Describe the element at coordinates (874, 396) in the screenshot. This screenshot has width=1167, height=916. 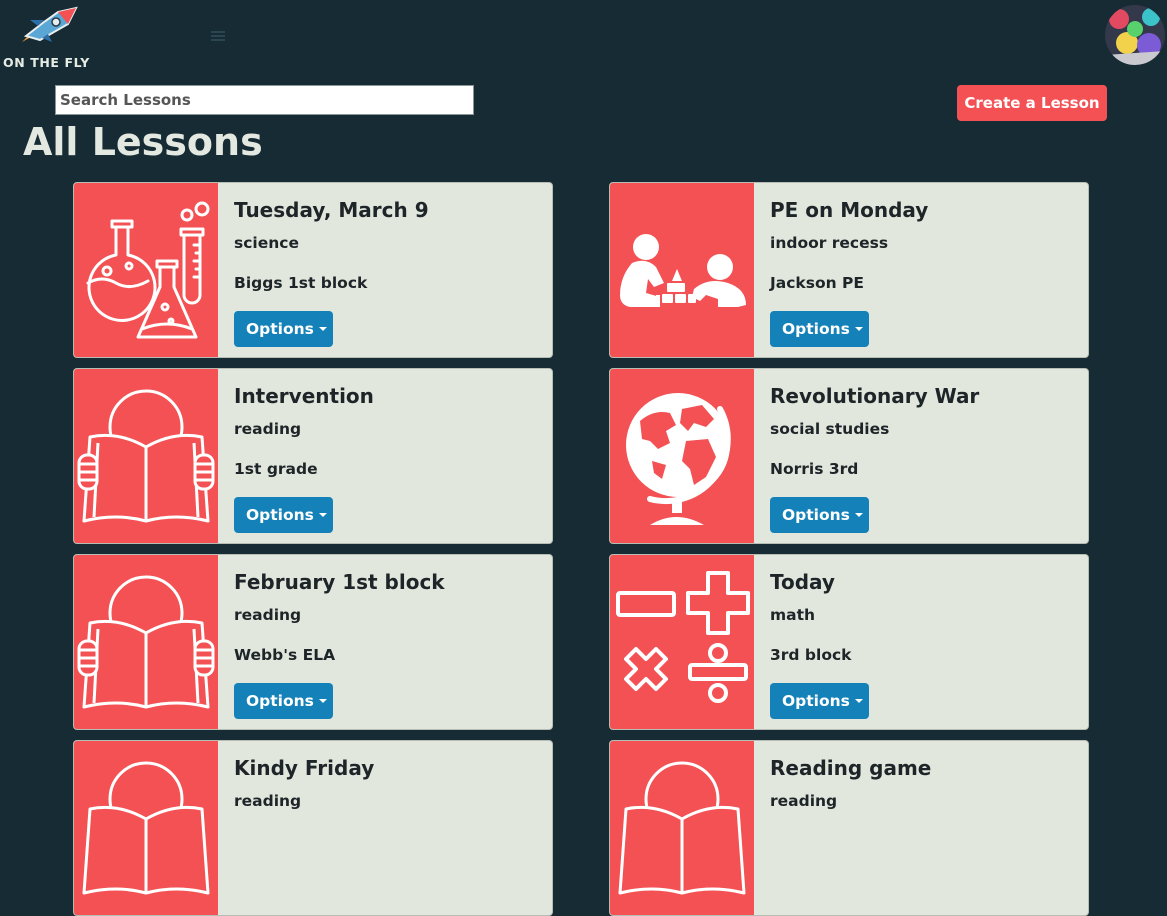
I see `lesson-title: Revolutionary War` at that location.